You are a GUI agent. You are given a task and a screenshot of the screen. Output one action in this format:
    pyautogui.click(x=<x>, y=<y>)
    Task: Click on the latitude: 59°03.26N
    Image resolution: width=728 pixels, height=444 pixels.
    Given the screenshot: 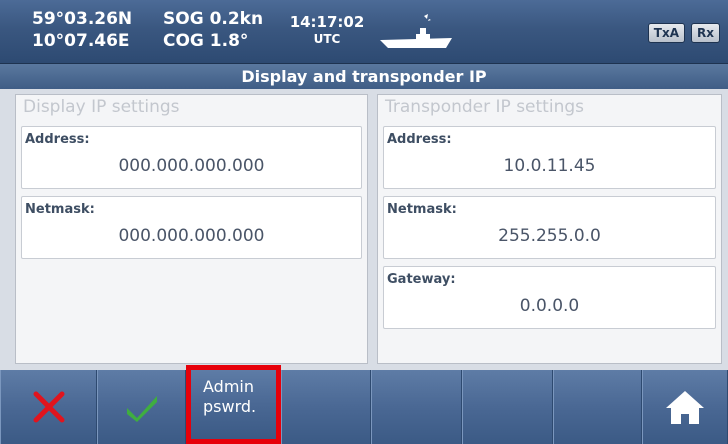 What is the action you would take?
    pyautogui.click(x=82, y=19)
    